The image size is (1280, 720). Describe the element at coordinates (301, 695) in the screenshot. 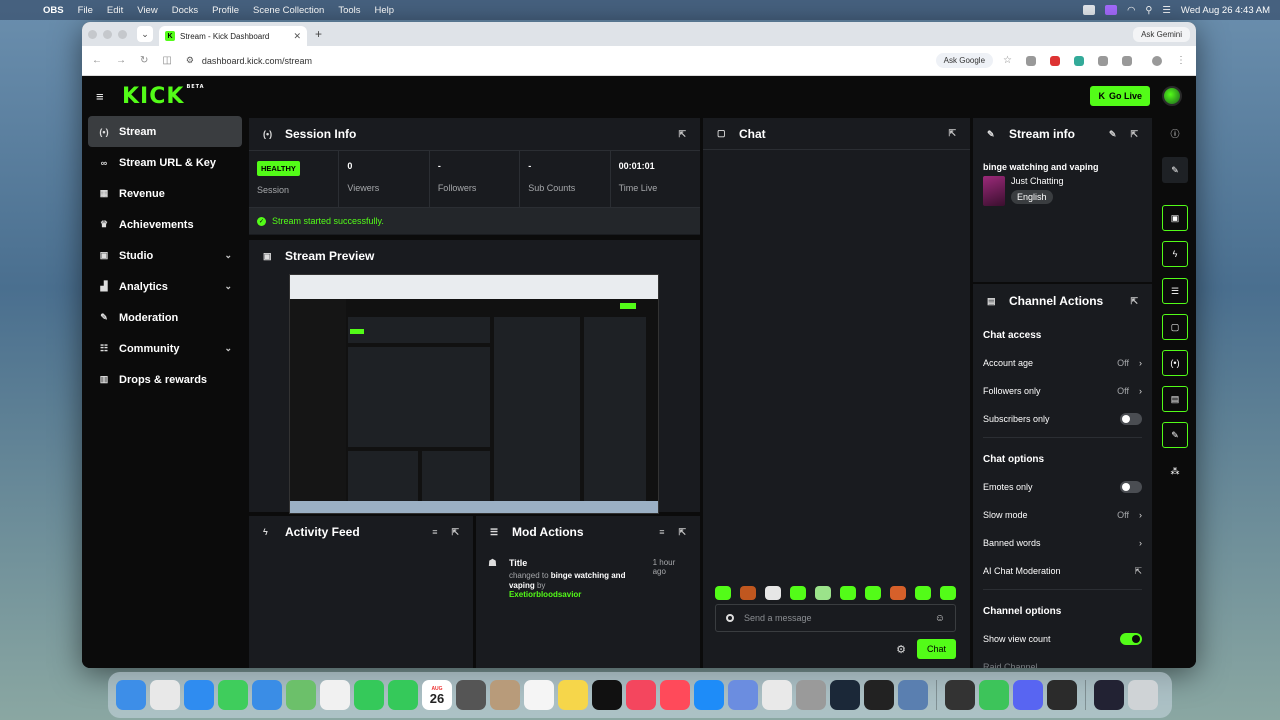

I see `maps-icon` at that location.